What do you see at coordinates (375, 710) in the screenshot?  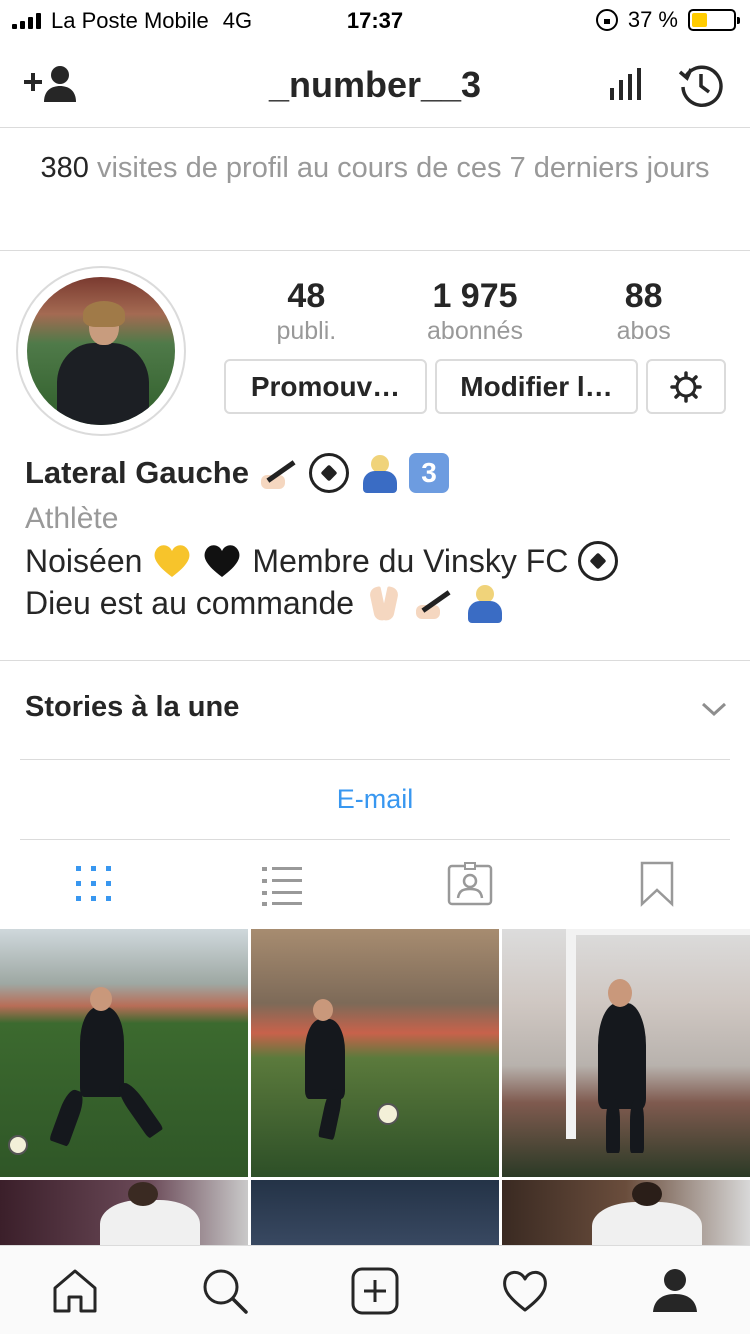 I see `story-highlights-row: Stories à la une` at bounding box center [375, 710].